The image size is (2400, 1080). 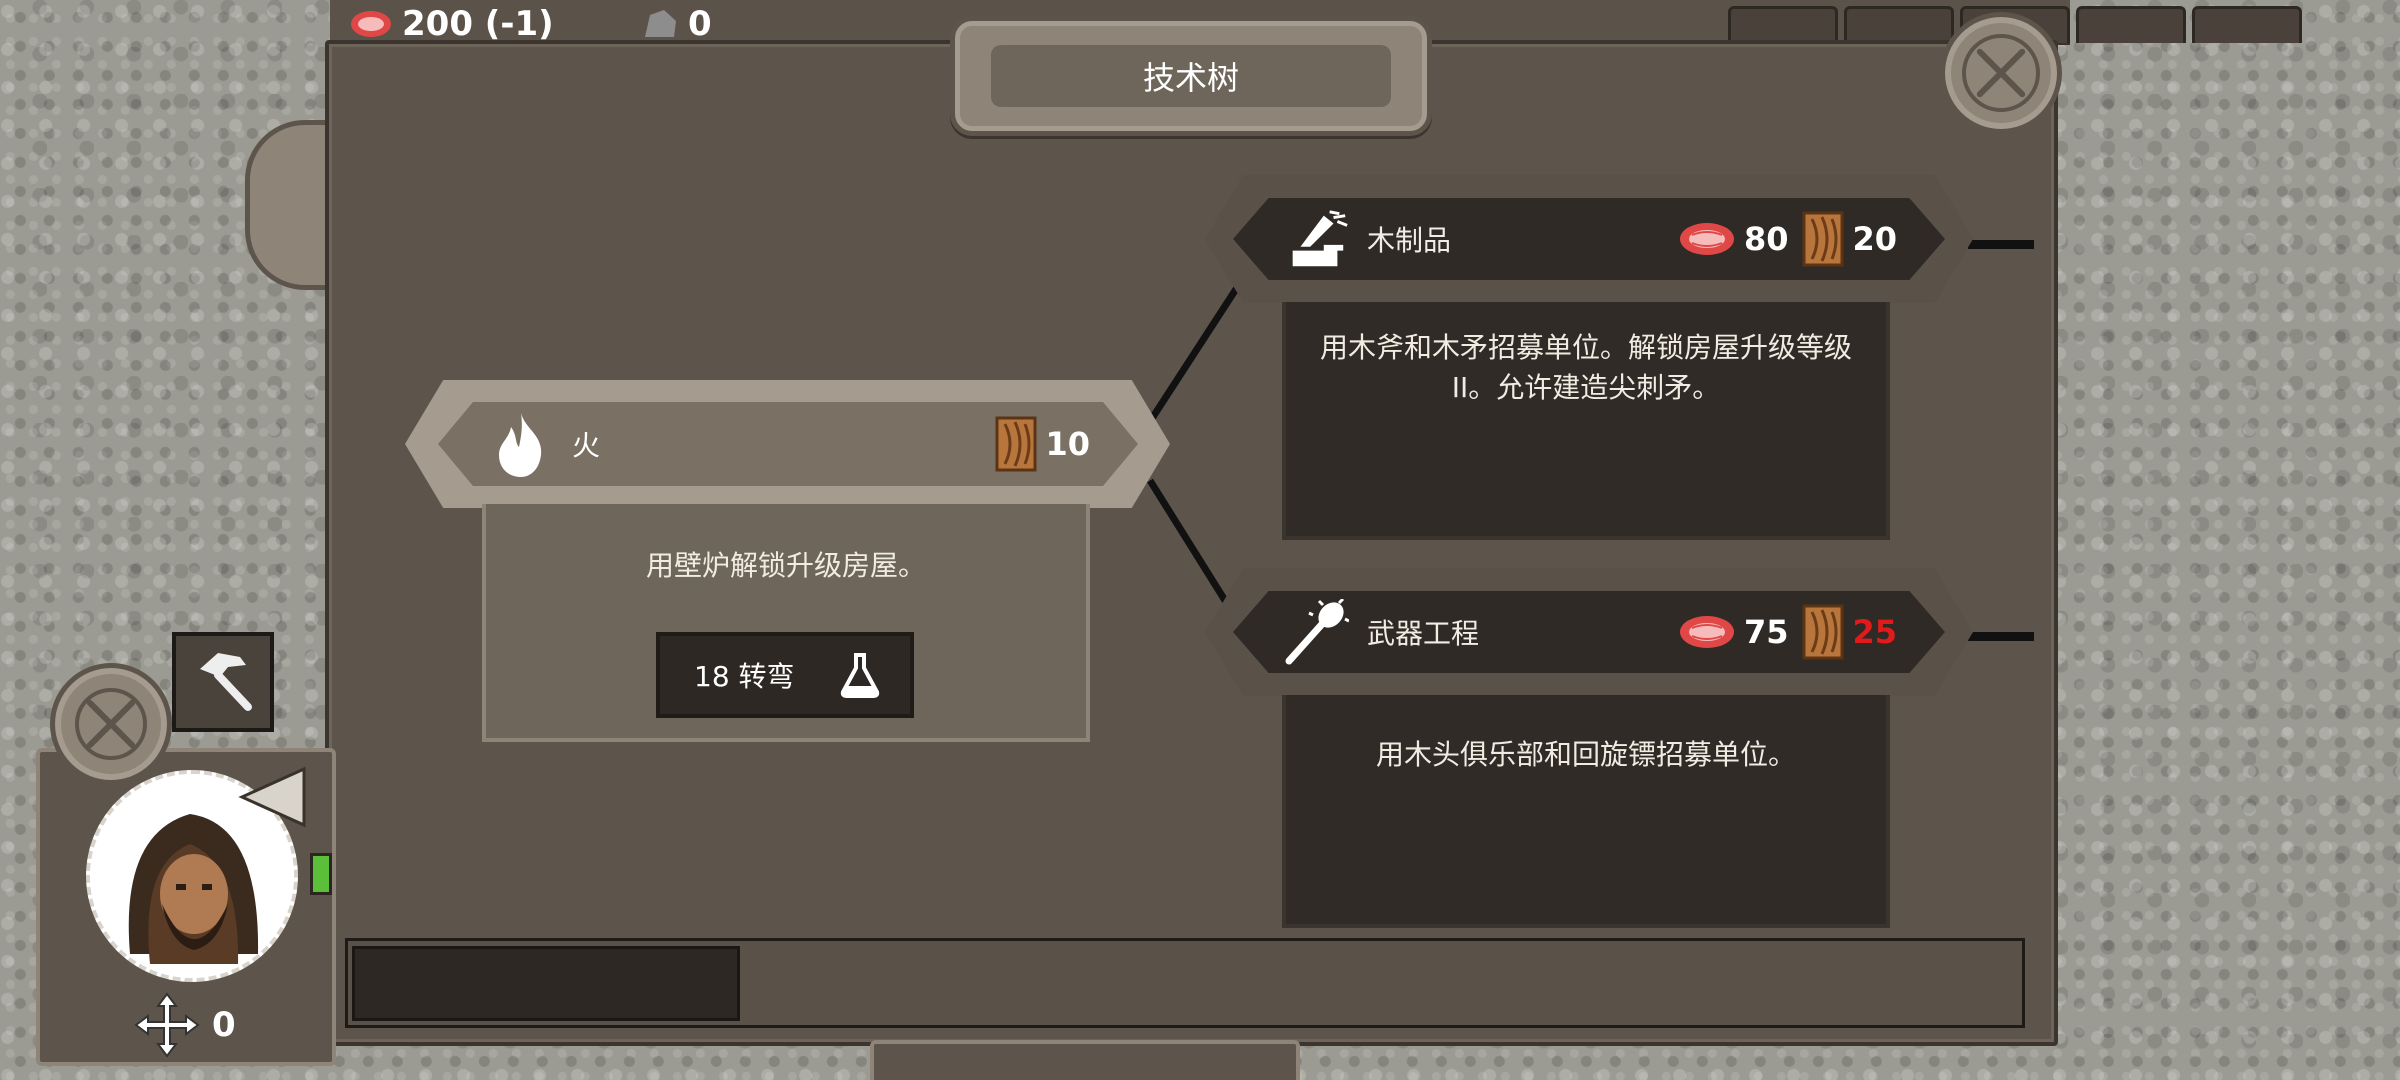 I want to click on flask-icon, so click(x=860, y=675).